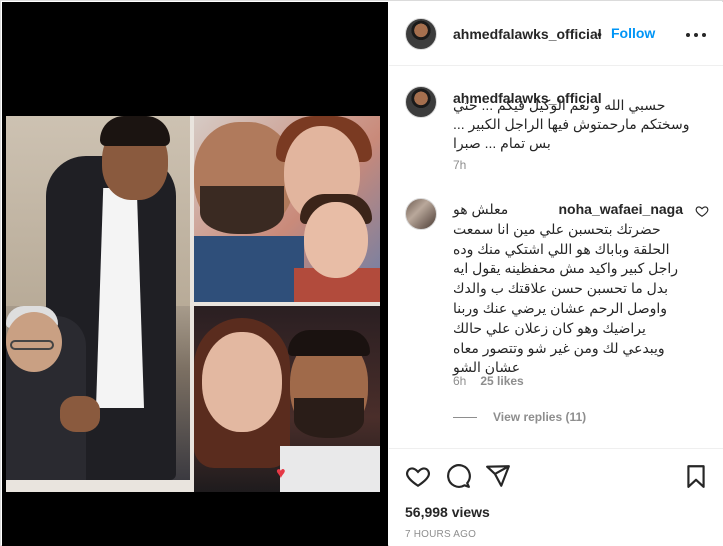 The height and width of the screenshot is (546, 723). Describe the element at coordinates (501, 381) in the screenshot. I see `comment-likes: 25 likes` at that location.